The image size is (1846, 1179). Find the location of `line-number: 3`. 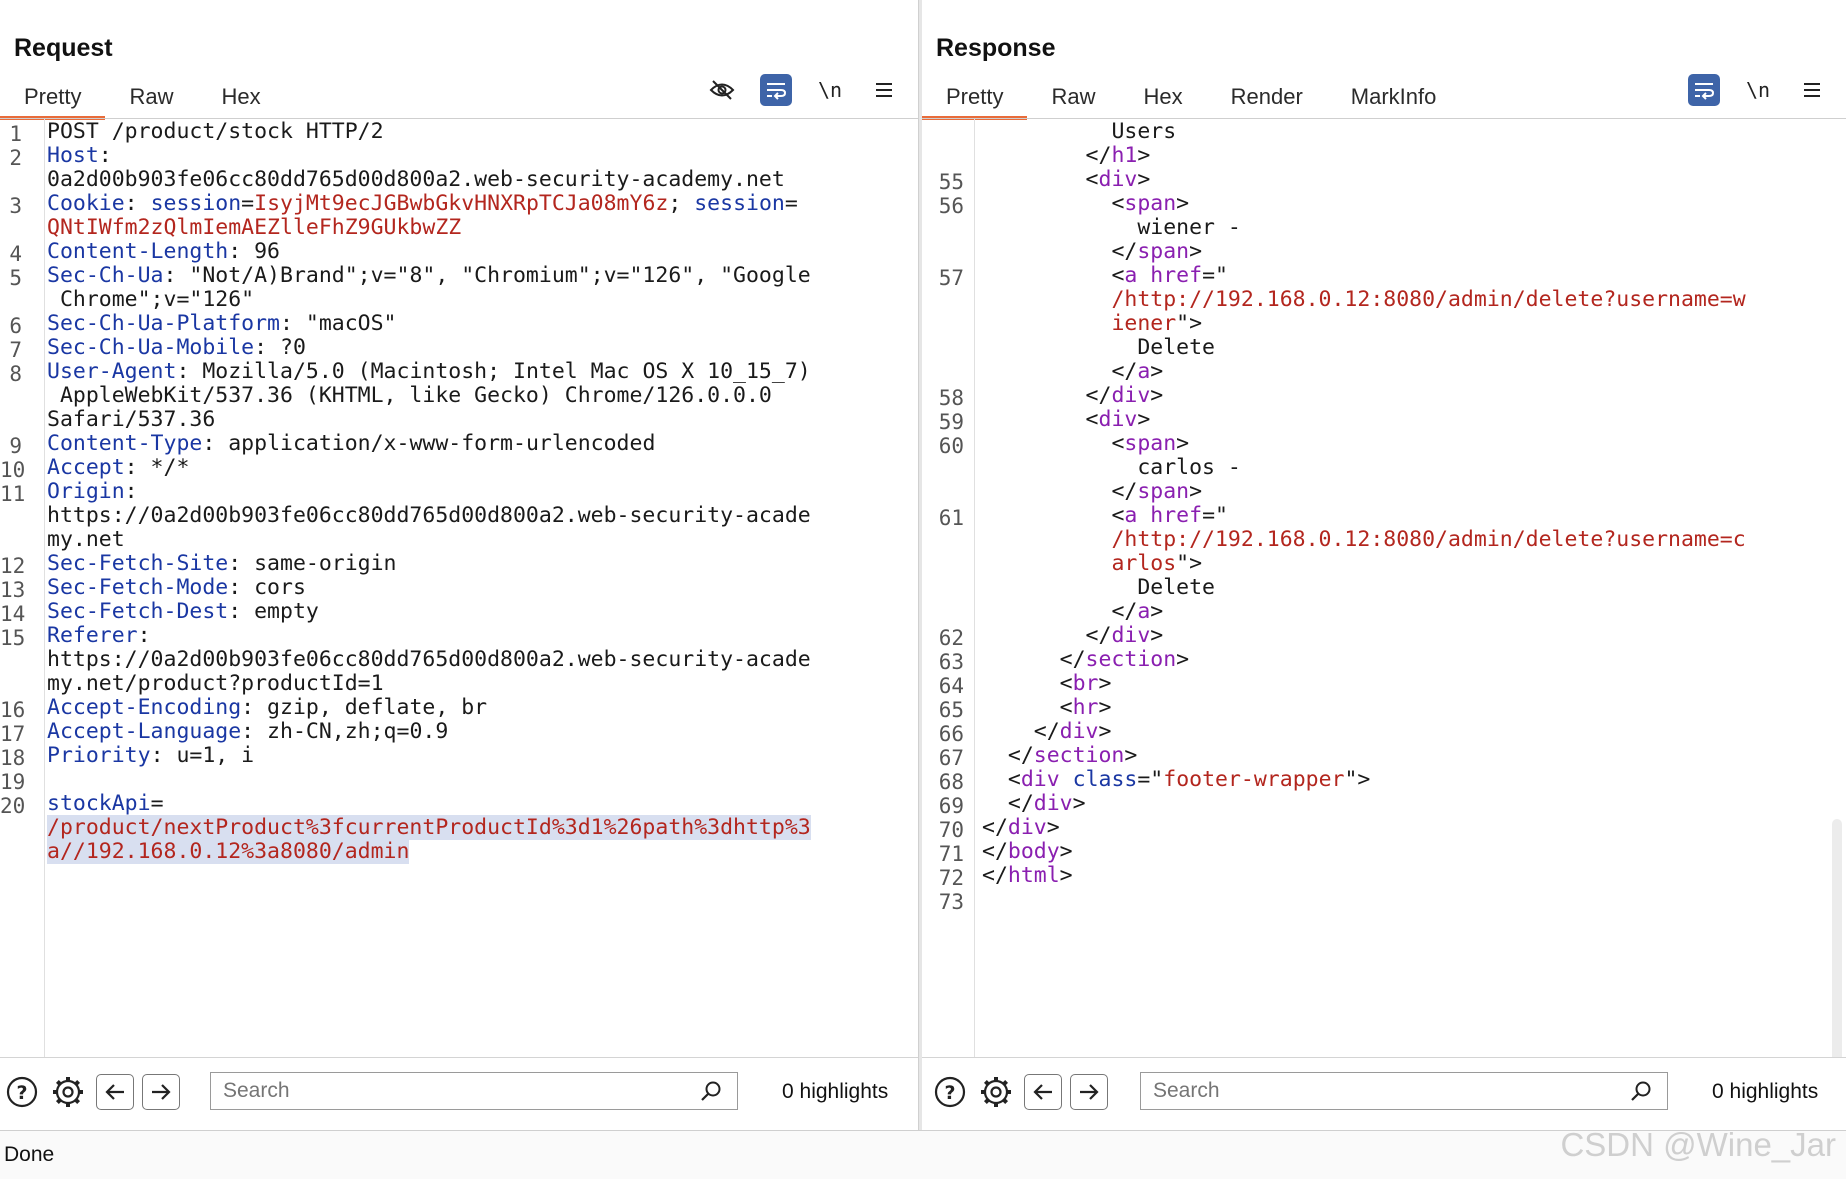

line-number: 3 is located at coordinates (15, 206).